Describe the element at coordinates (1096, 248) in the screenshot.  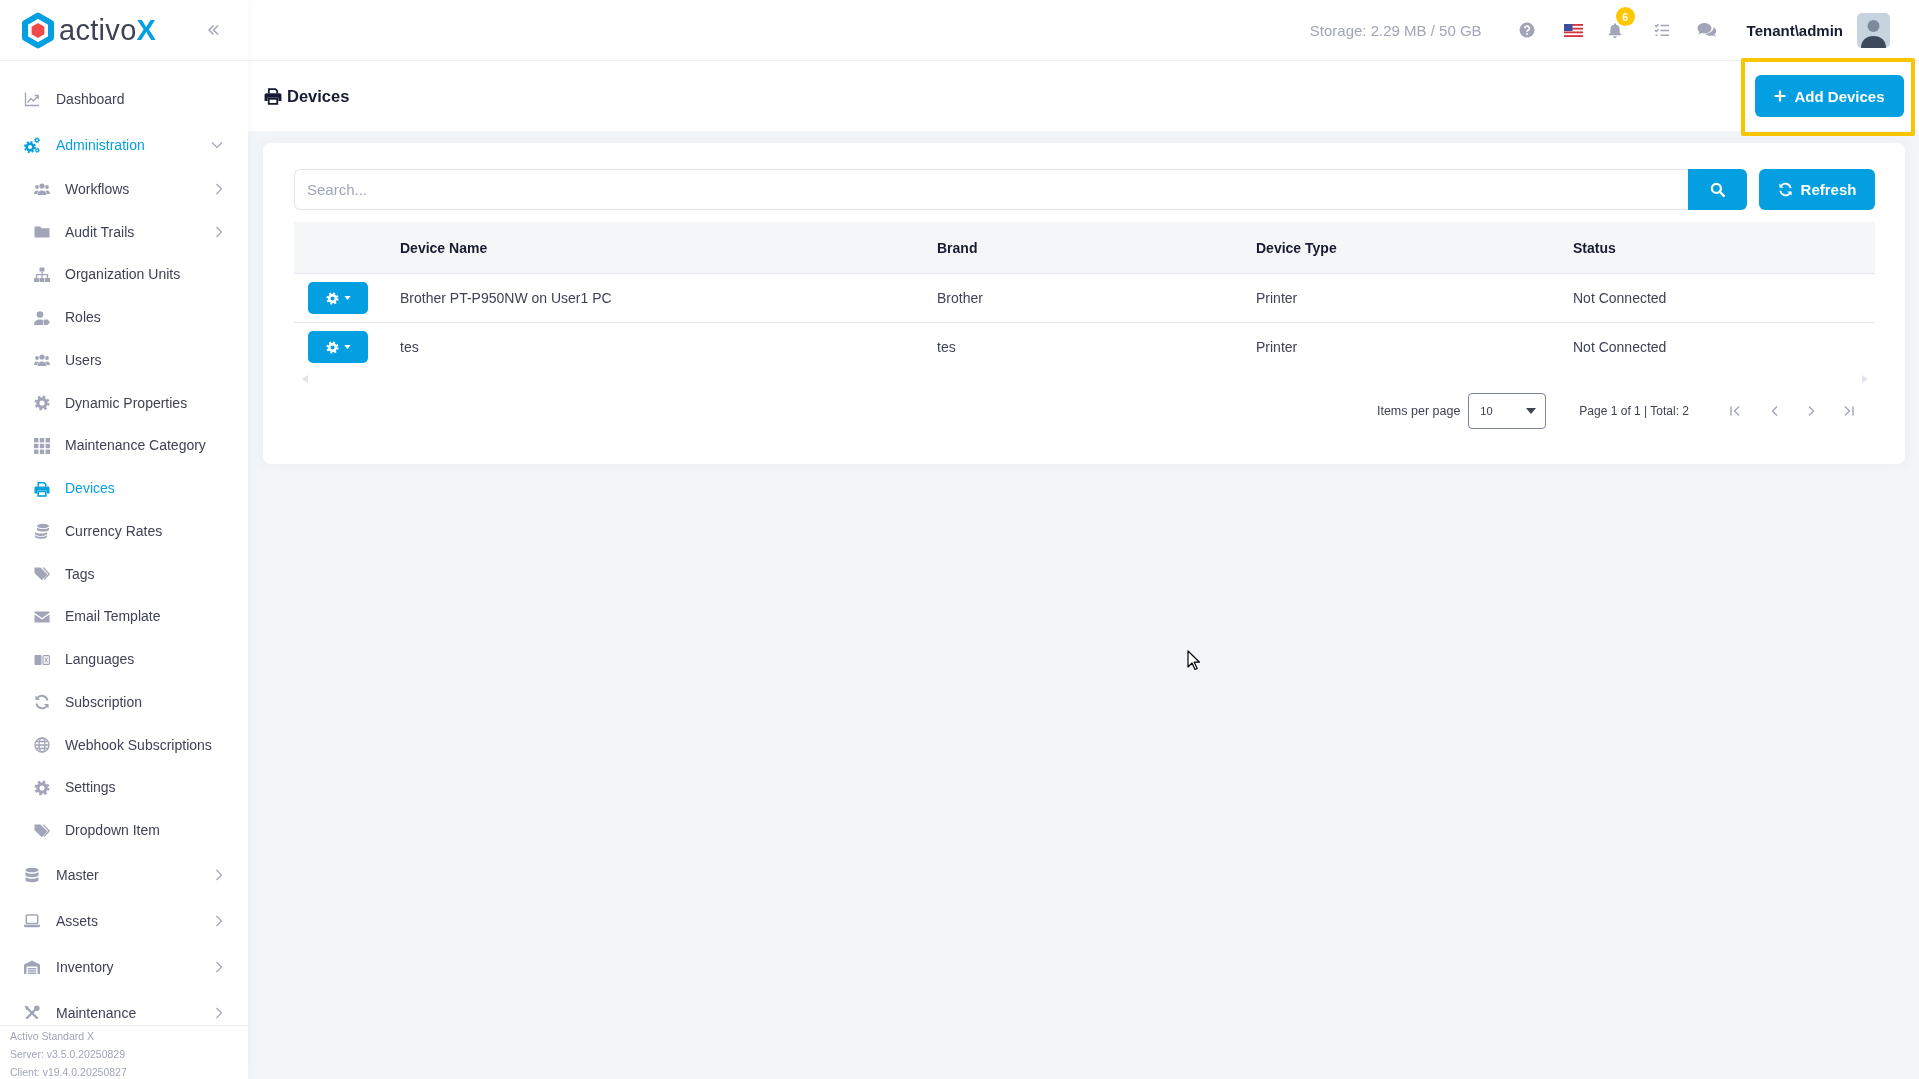
I see `column-header: Brand` at that location.